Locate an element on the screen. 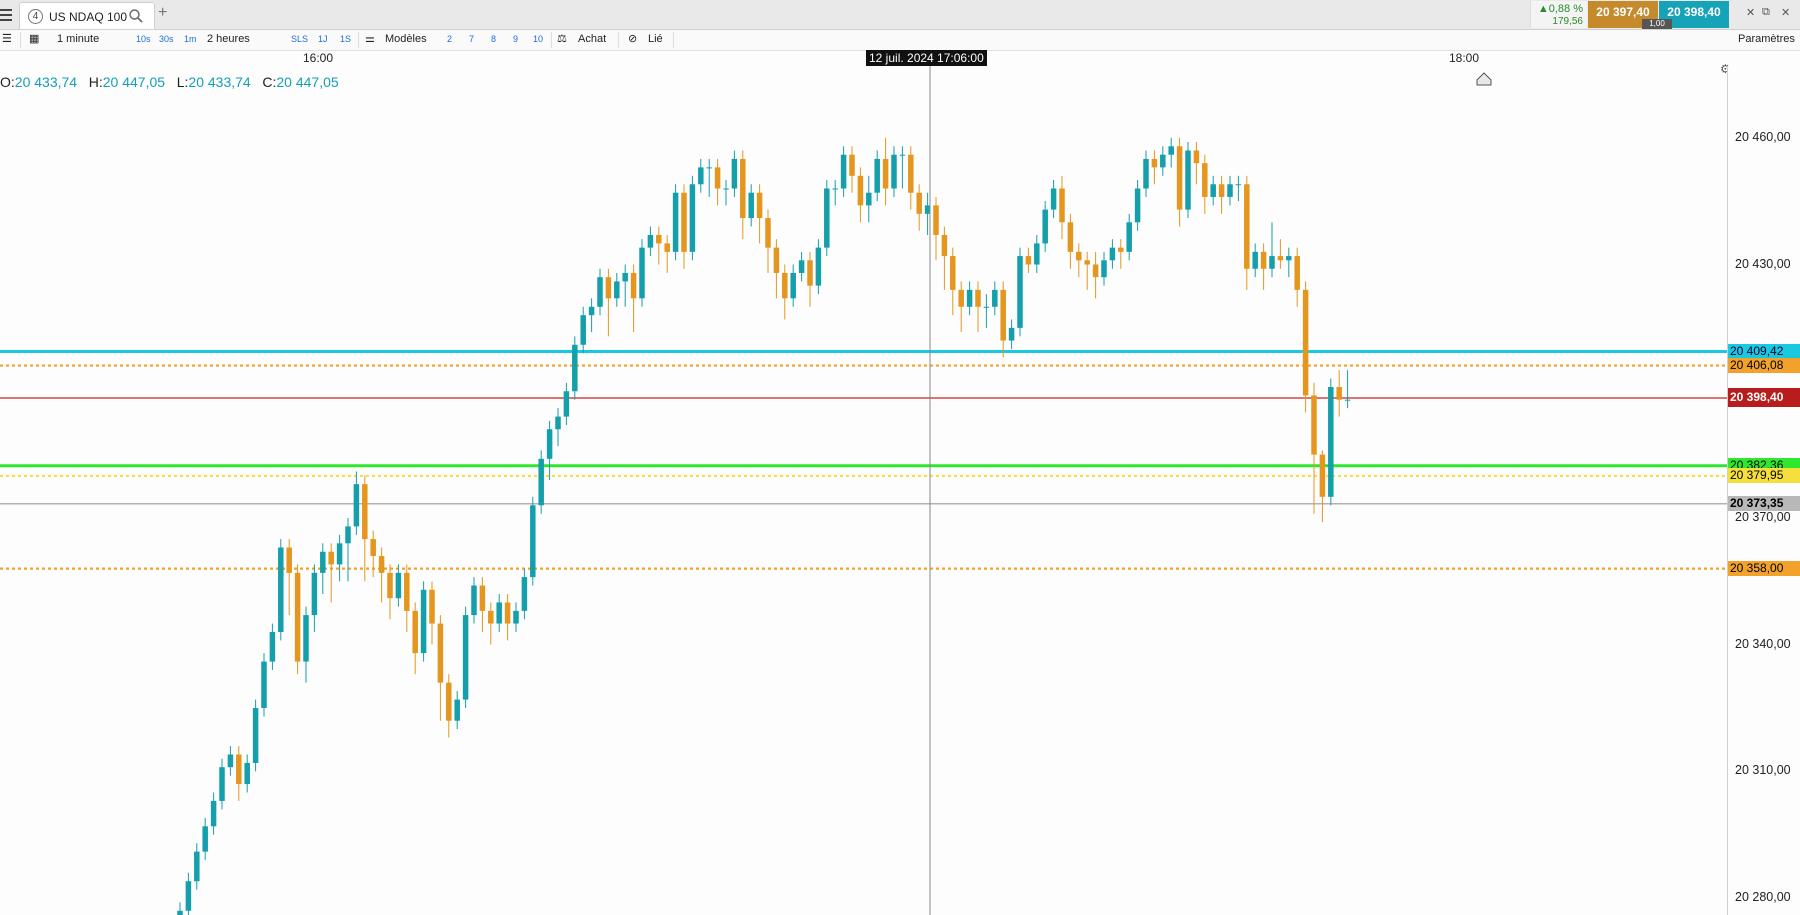  interval-select: 1 minute is located at coordinates (78, 39).